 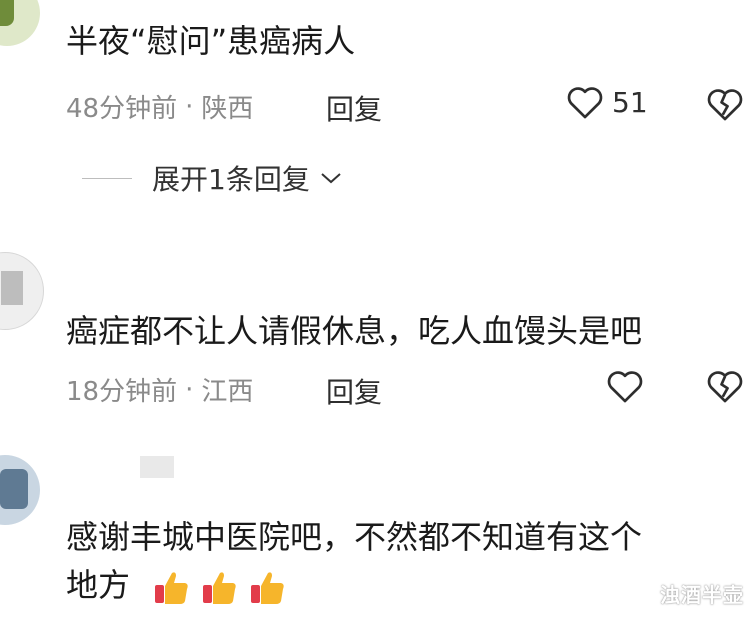 I want to click on comment-text: 癌症都不让人请假休息，吃人血馒头是吧, so click(x=354, y=331).